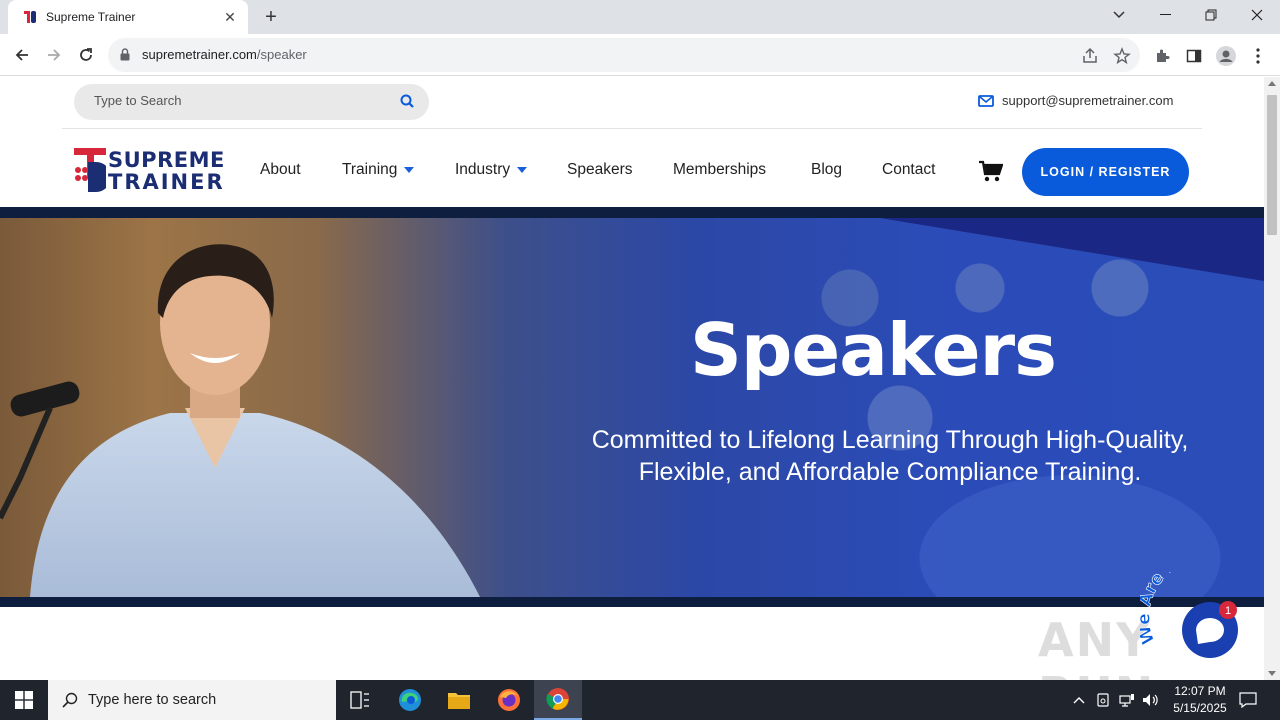 The height and width of the screenshot is (720, 1280). Describe the element at coordinates (271, 17) in the screenshot. I see `new-tab-button: +` at that location.